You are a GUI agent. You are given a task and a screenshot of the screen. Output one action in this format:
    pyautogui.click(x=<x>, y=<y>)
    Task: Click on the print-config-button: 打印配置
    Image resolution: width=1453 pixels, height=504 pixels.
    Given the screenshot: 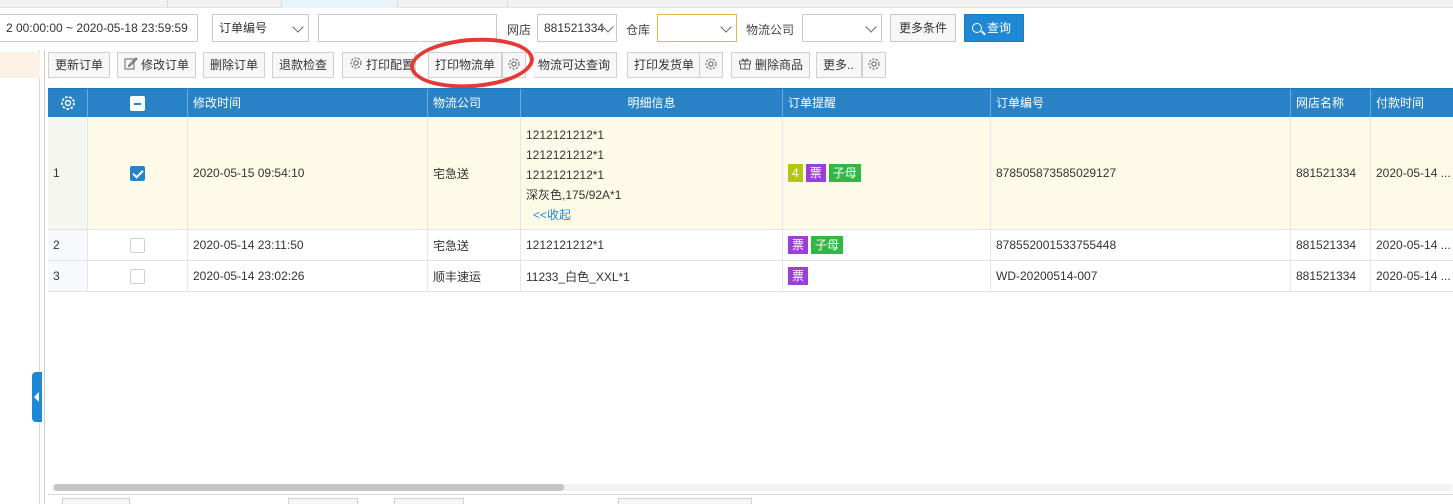 What is the action you would take?
    pyautogui.click(x=379, y=65)
    